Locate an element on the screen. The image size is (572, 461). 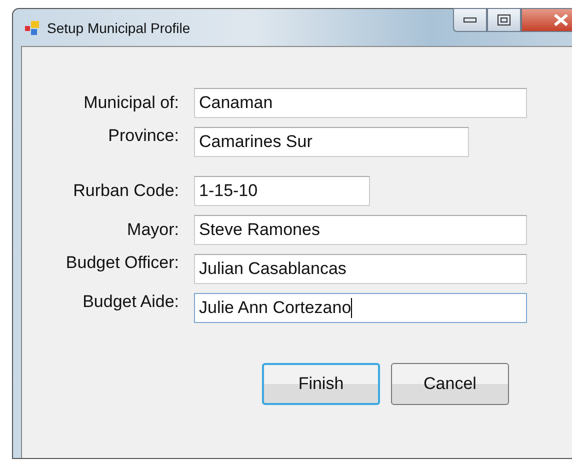
input-field: Julie Ann Cortezano is located at coordinates (360, 308).